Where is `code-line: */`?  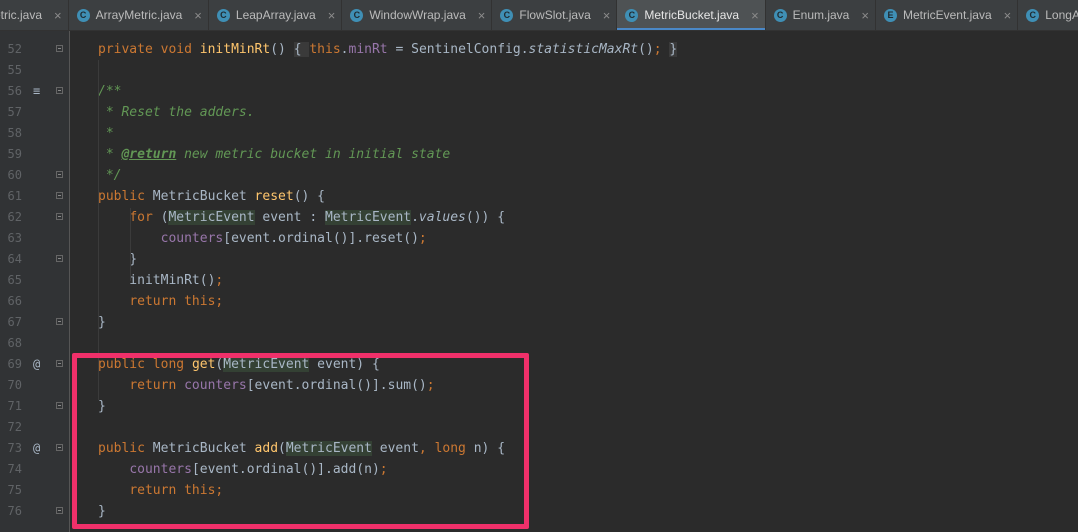
code-line: */ is located at coordinates (110, 175).